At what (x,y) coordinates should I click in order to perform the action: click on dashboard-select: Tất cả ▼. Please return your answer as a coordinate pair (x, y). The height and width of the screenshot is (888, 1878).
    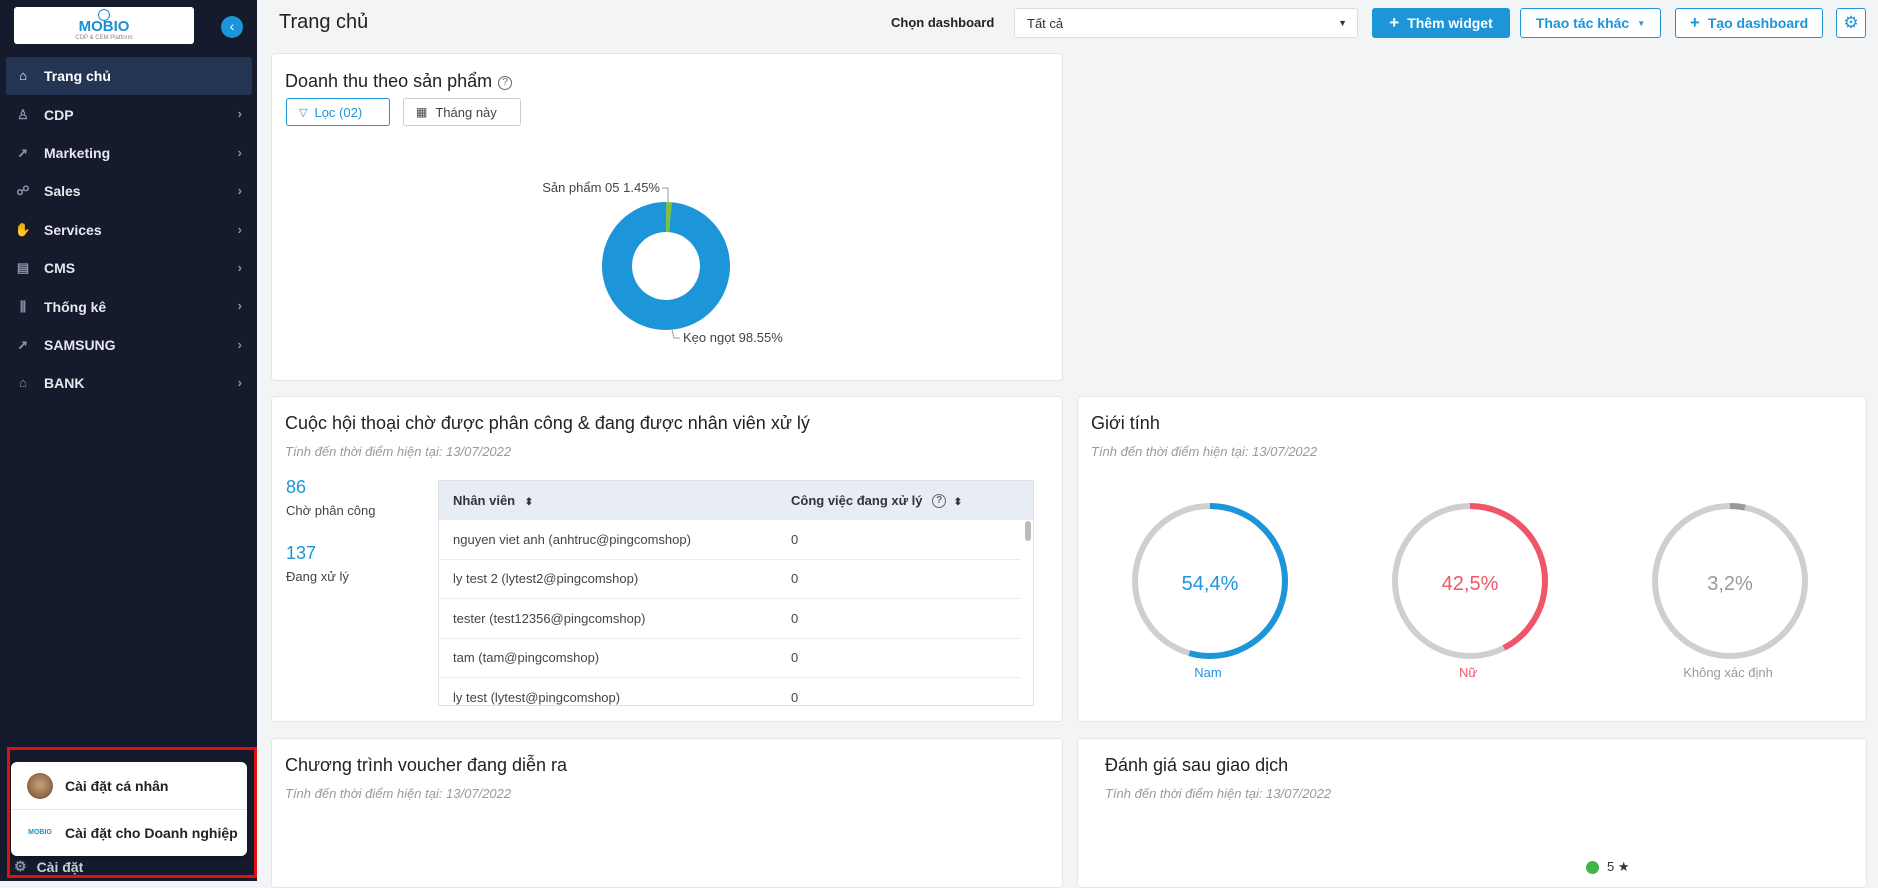
    Looking at the image, I should click on (1186, 23).